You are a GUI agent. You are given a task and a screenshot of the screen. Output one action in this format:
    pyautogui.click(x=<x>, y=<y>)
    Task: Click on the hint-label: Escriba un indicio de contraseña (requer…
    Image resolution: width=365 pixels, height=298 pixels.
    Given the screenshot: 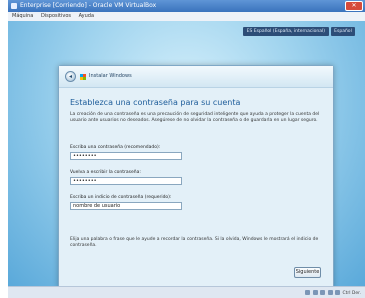 What is the action you would take?
    pyautogui.click(x=121, y=197)
    